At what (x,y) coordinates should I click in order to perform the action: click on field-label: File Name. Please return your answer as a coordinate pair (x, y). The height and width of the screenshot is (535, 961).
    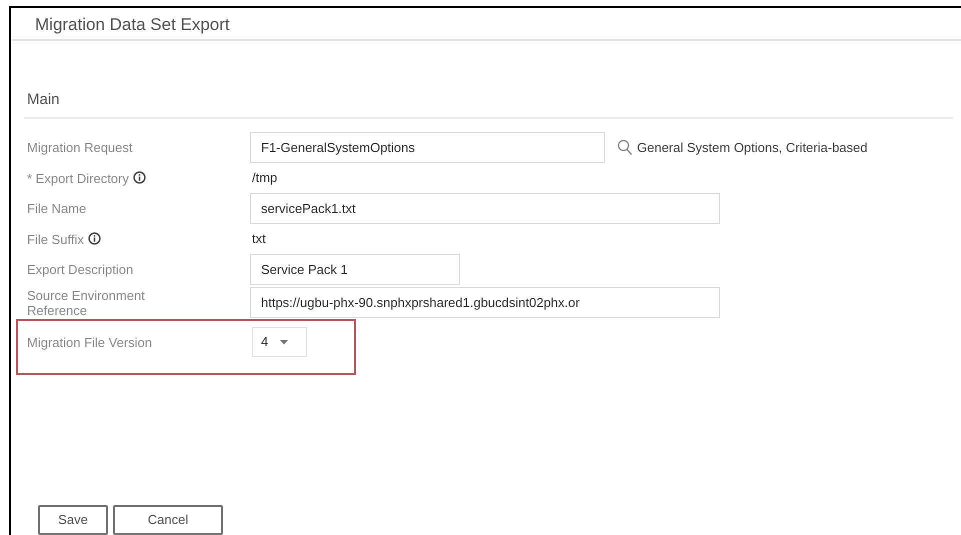
    Looking at the image, I should click on (56, 208).